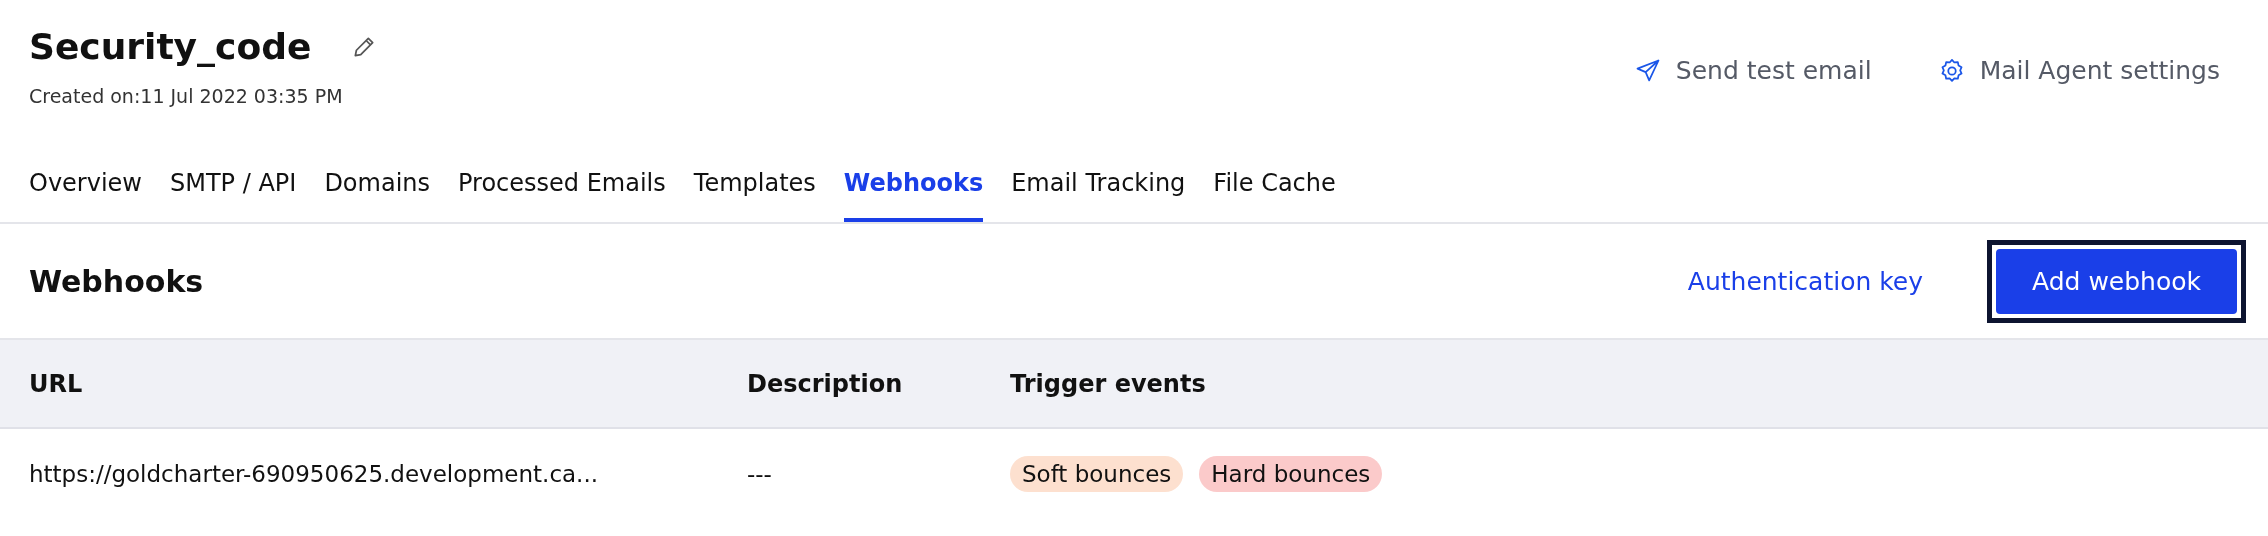 This screenshot has width=2268, height=536. Describe the element at coordinates (1274, 192) in the screenshot. I see `tab: File Cache` at that location.